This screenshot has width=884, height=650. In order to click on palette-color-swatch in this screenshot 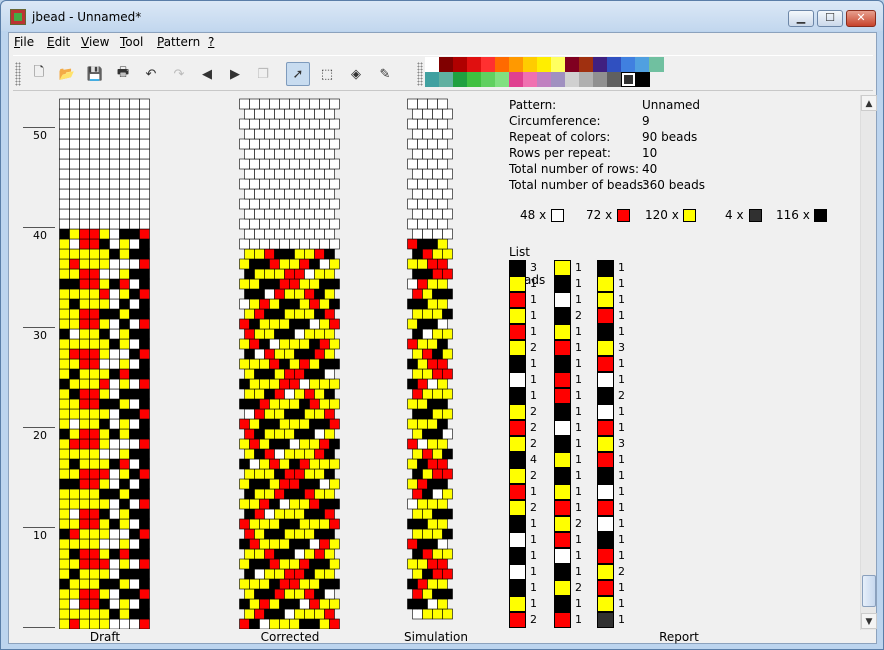, I will do `click(474, 64)`.